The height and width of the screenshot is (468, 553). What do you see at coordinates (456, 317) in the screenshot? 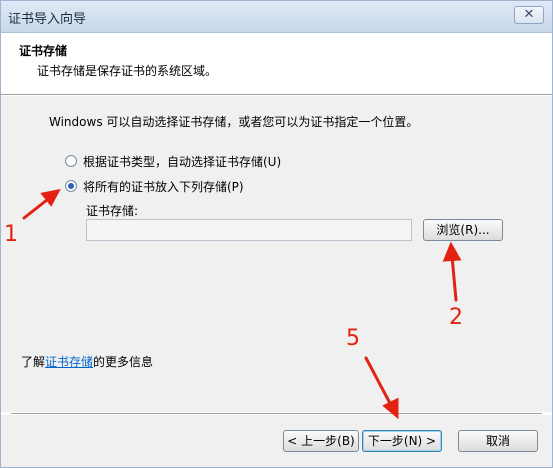
I see `annotation-step-2: 2` at bounding box center [456, 317].